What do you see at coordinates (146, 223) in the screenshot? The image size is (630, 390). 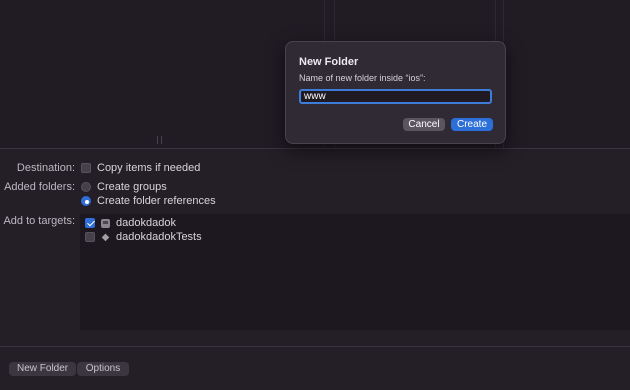 I see `target-name: dadokdadok` at bounding box center [146, 223].